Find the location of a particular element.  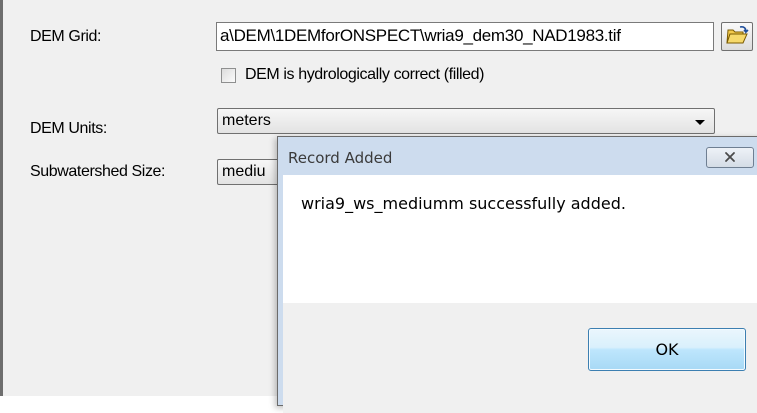

browse-button is located at coordinates (737, 36).